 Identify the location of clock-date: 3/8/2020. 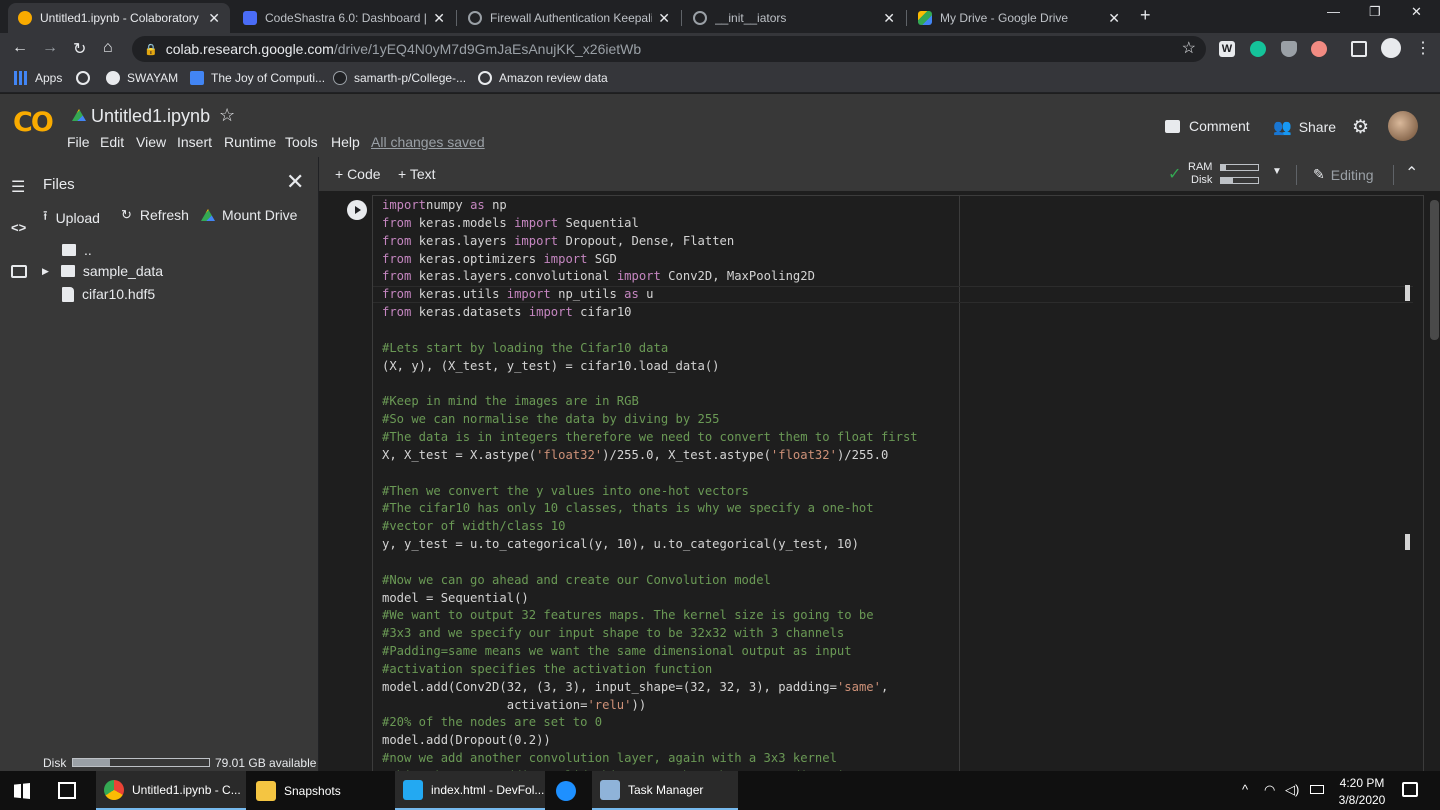
(1362, 800).